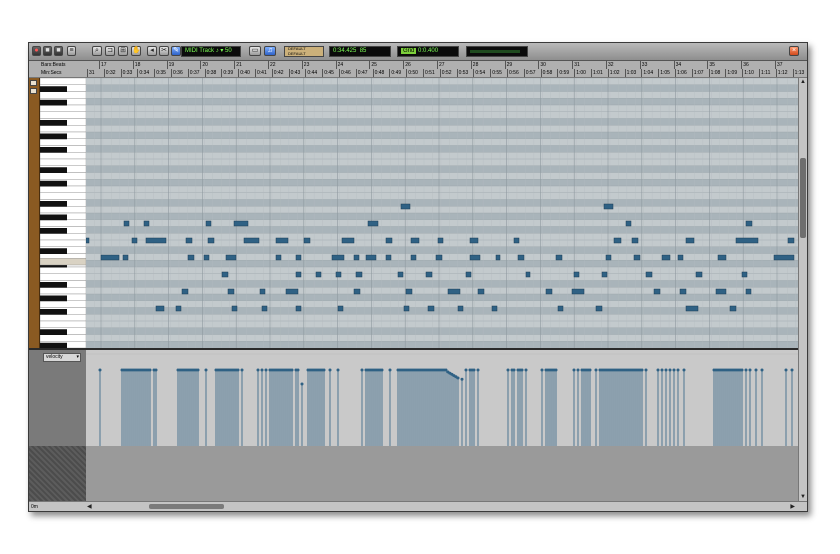  I want to click on scissors-icon: ✂, so click(164, 51).